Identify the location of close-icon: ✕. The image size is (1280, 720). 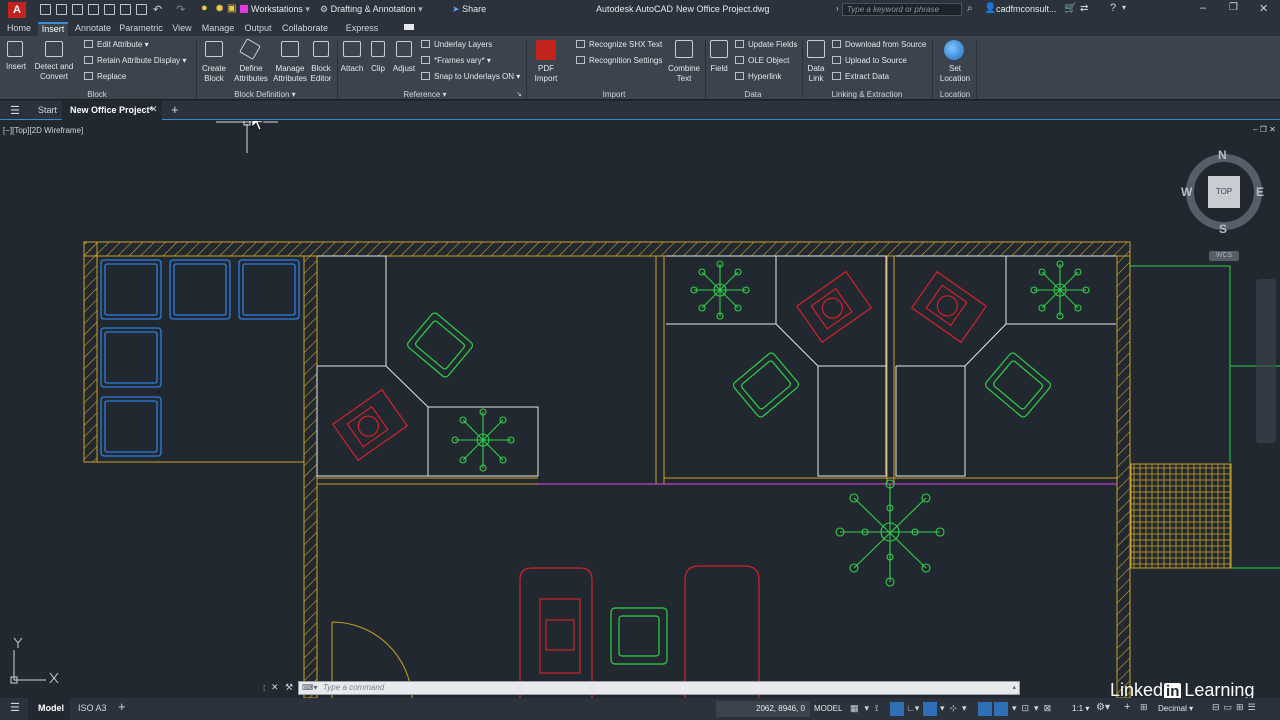
(1263, 8).